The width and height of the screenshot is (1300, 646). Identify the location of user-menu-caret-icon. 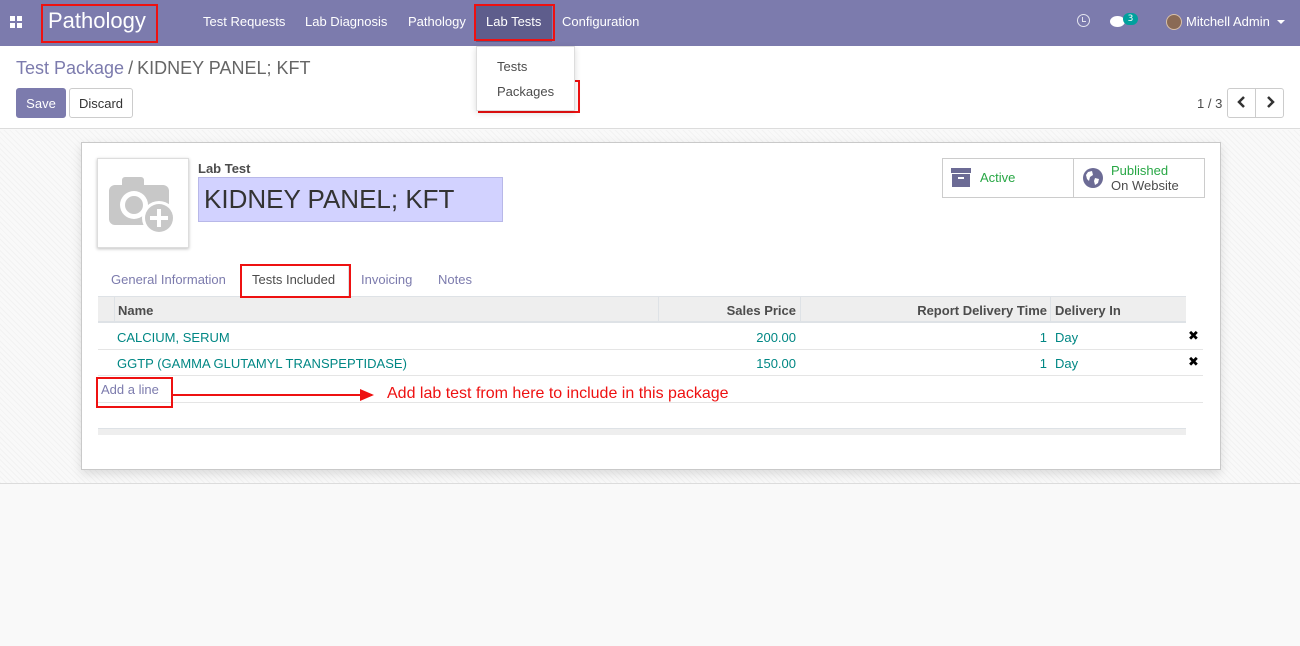
(1281, 22).